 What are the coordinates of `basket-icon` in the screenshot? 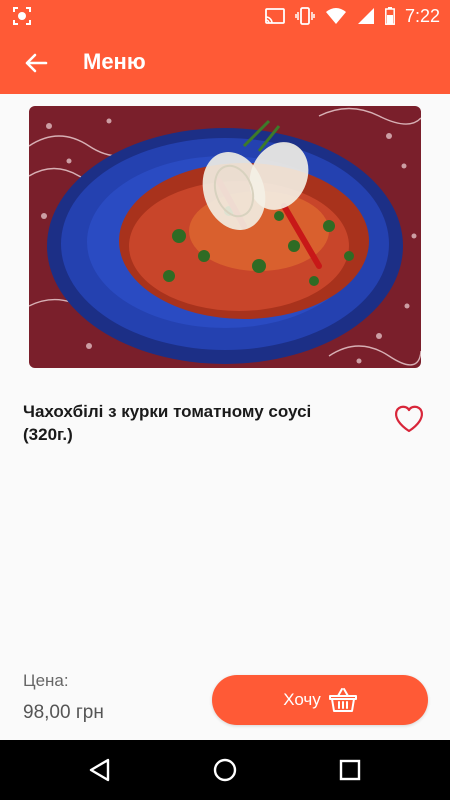 It's located at (342, 700).